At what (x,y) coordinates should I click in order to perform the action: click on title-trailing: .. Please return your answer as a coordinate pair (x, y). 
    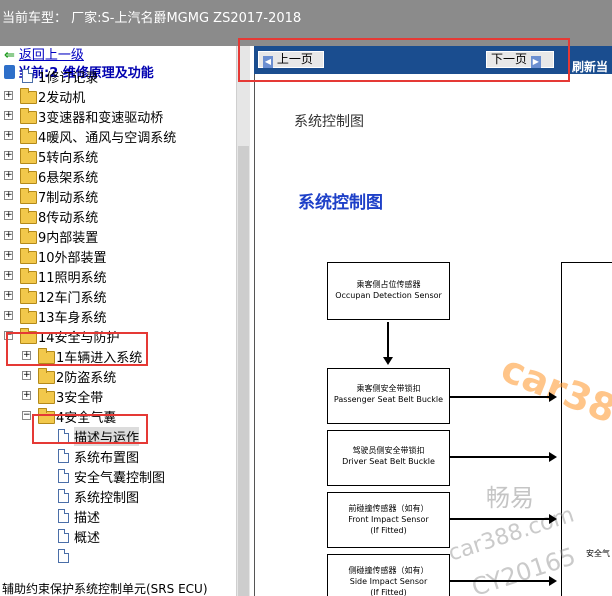
    Looking at the image, I should click on (300, 16).